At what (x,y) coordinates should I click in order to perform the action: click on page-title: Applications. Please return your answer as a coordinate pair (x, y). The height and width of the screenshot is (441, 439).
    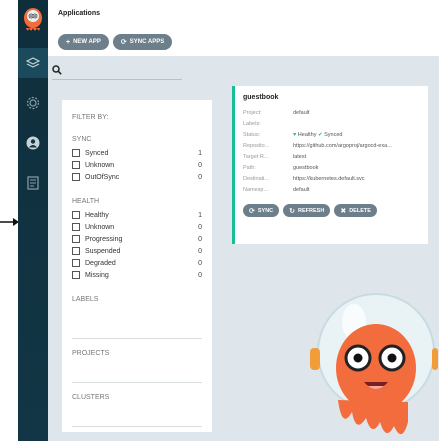
    Looking at the image, I should click on (79, 13).